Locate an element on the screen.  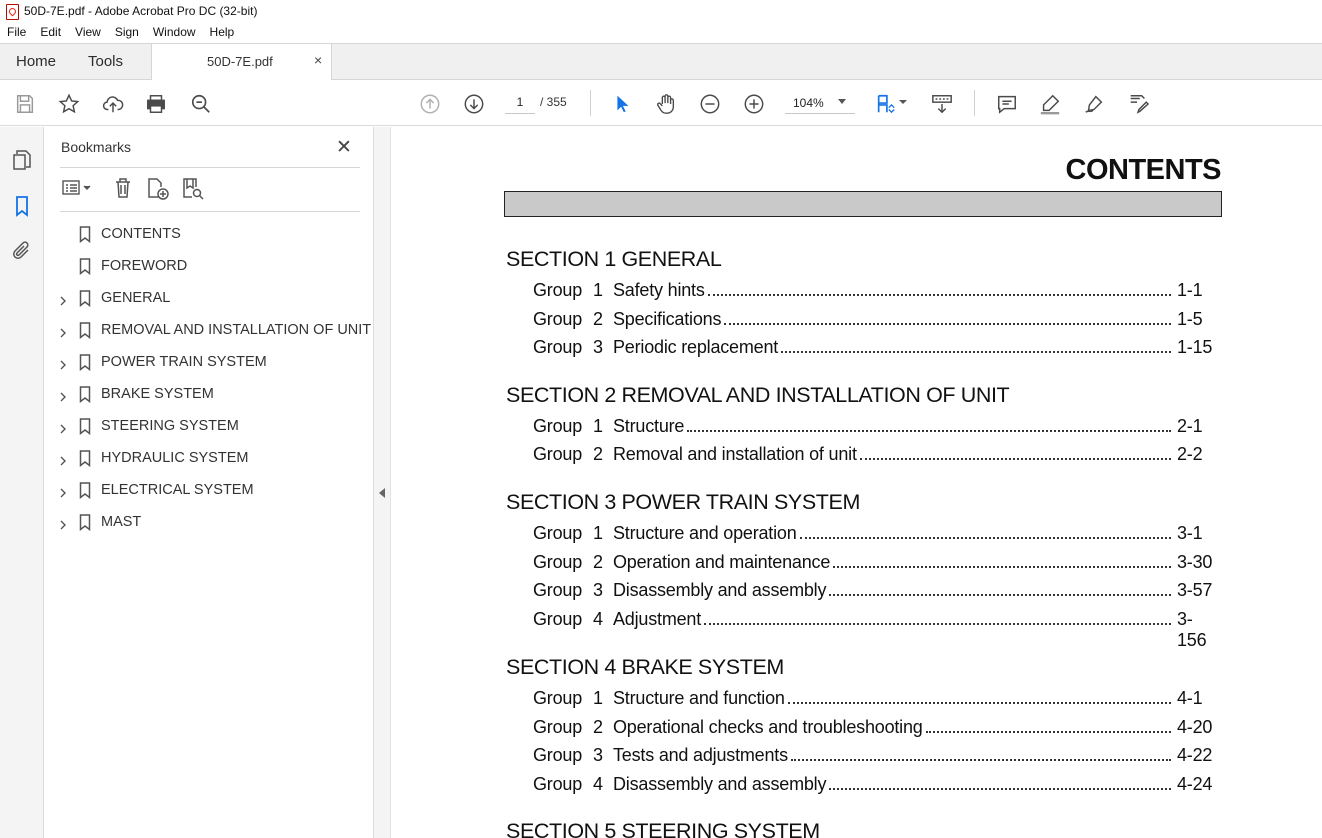
tab-document: 50D-7E.pdf × is located at coordinates (241, 61).